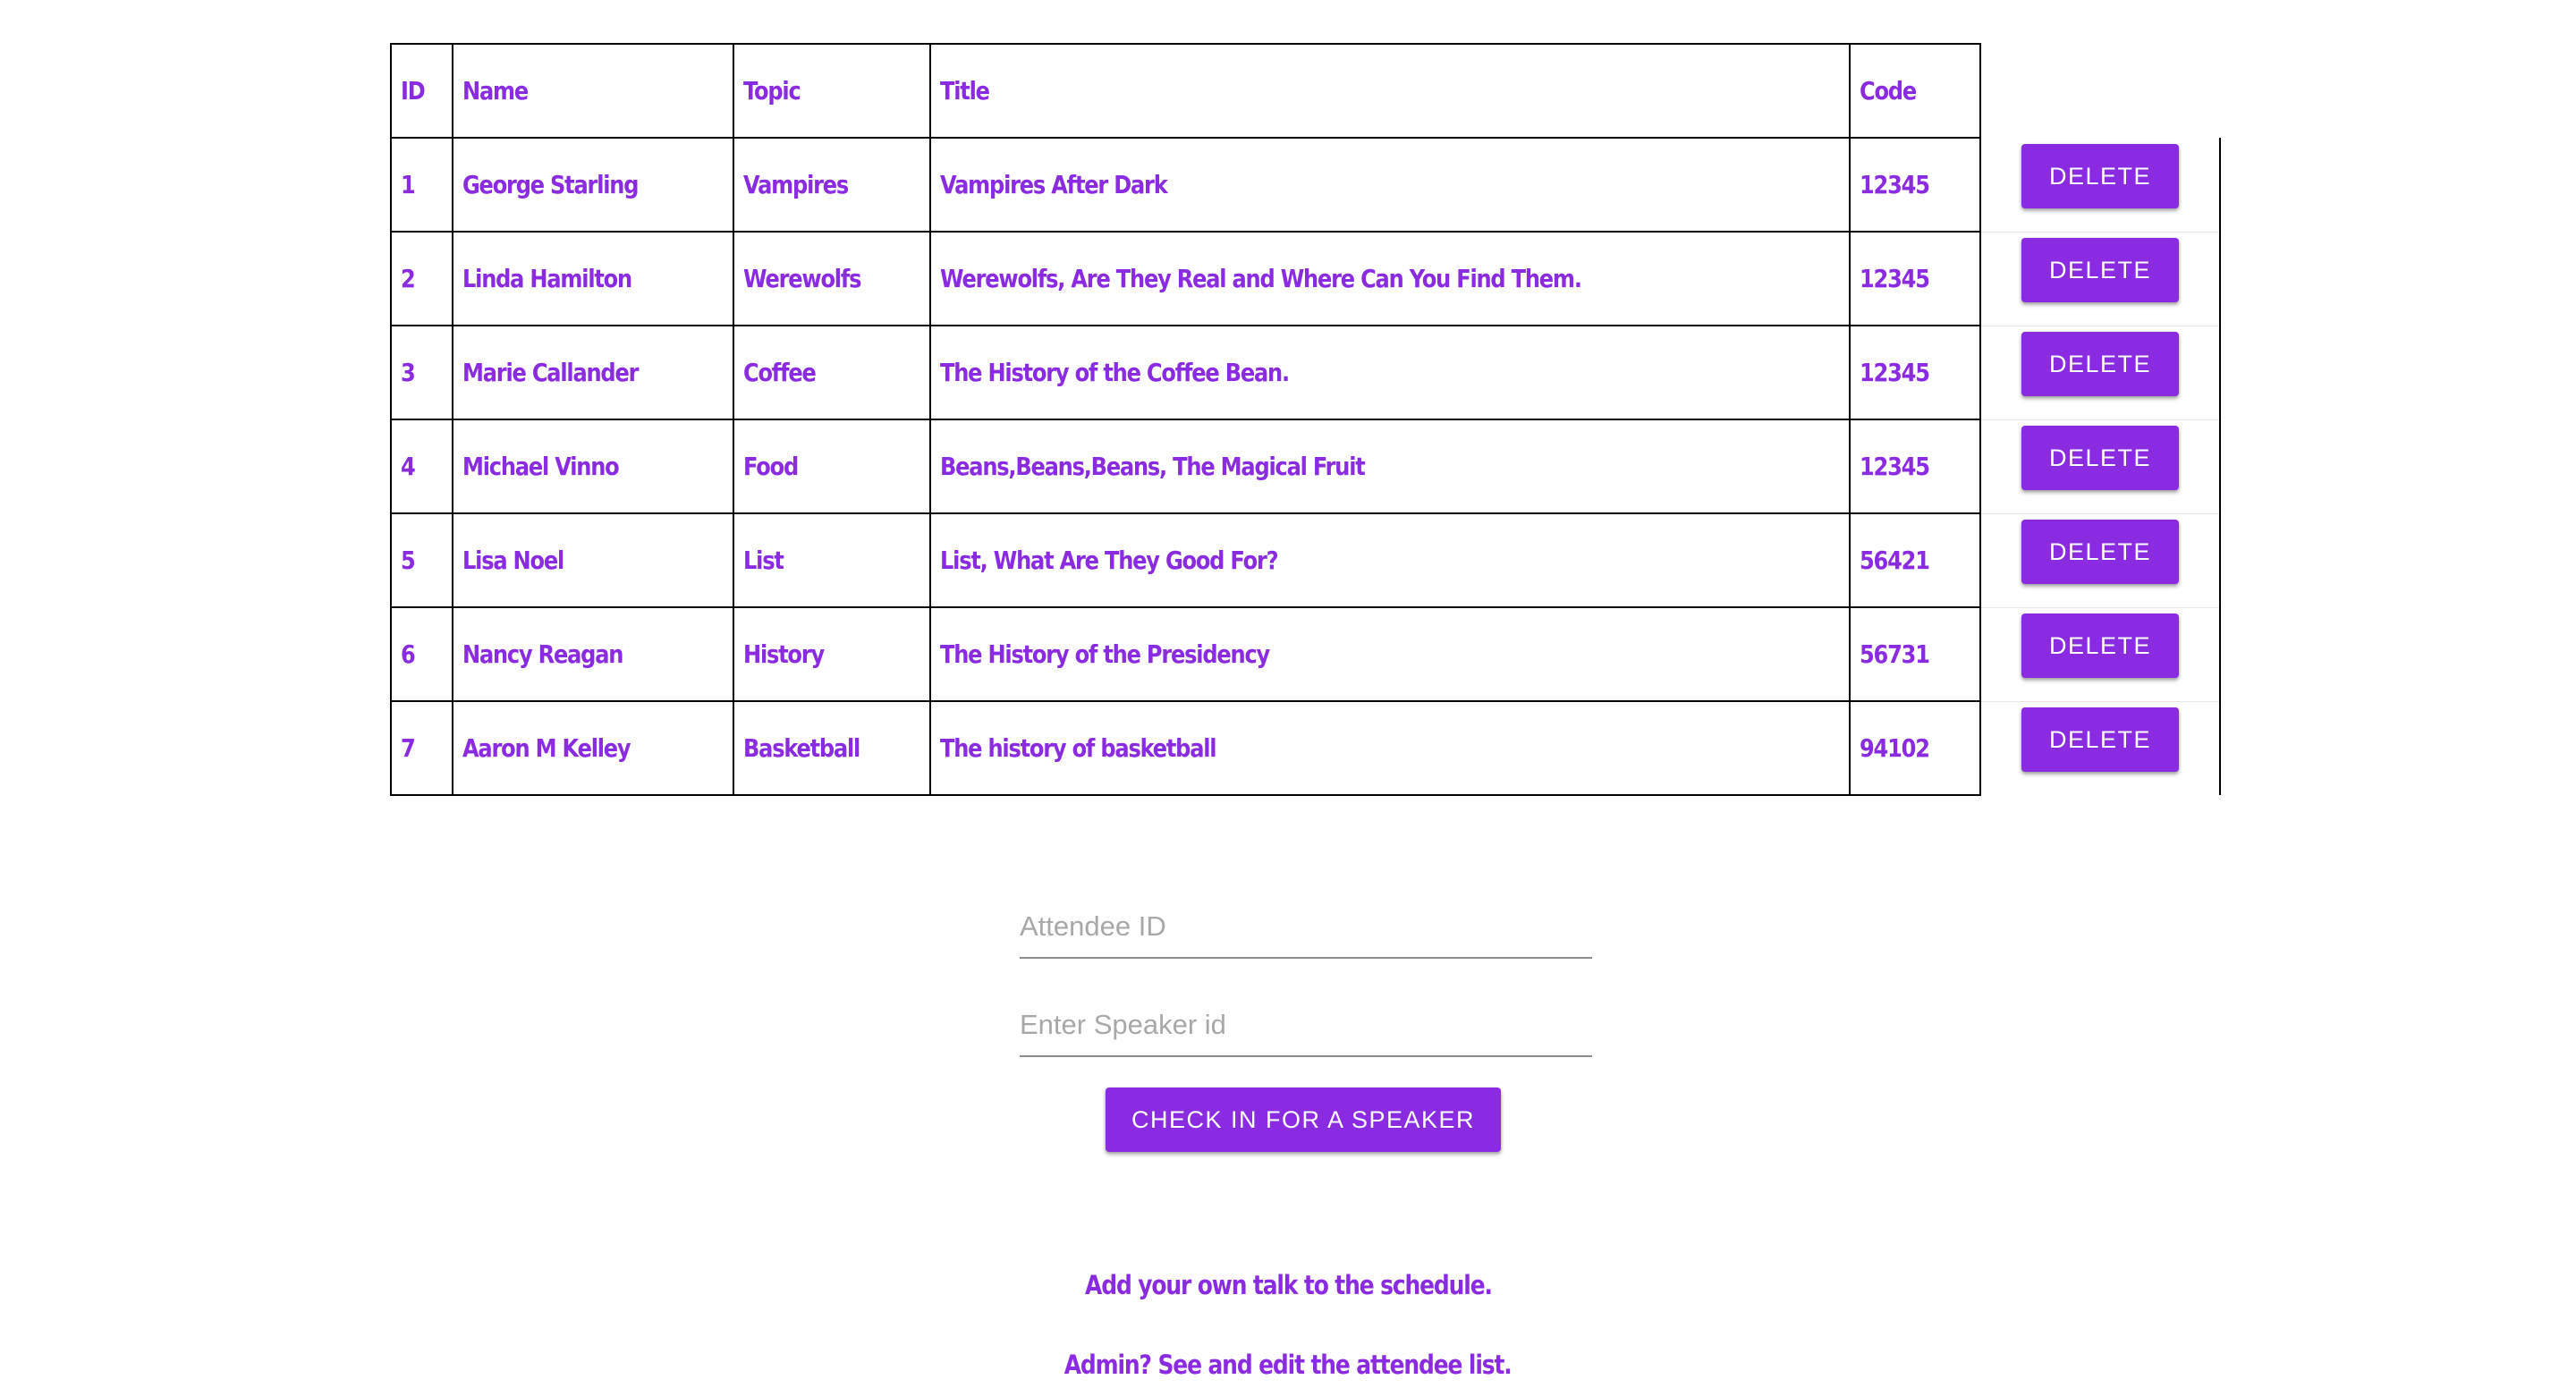  What do you see at coordinates (1390, 185) in the screenshot?
I see `cell-title: Vampires After Dark` at bounding box center [1390, 185].